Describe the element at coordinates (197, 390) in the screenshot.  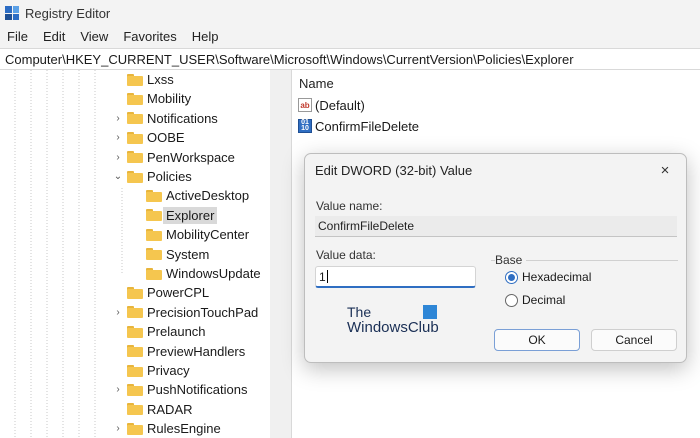
I see `tree-item-label: PushNotifications` at that location.